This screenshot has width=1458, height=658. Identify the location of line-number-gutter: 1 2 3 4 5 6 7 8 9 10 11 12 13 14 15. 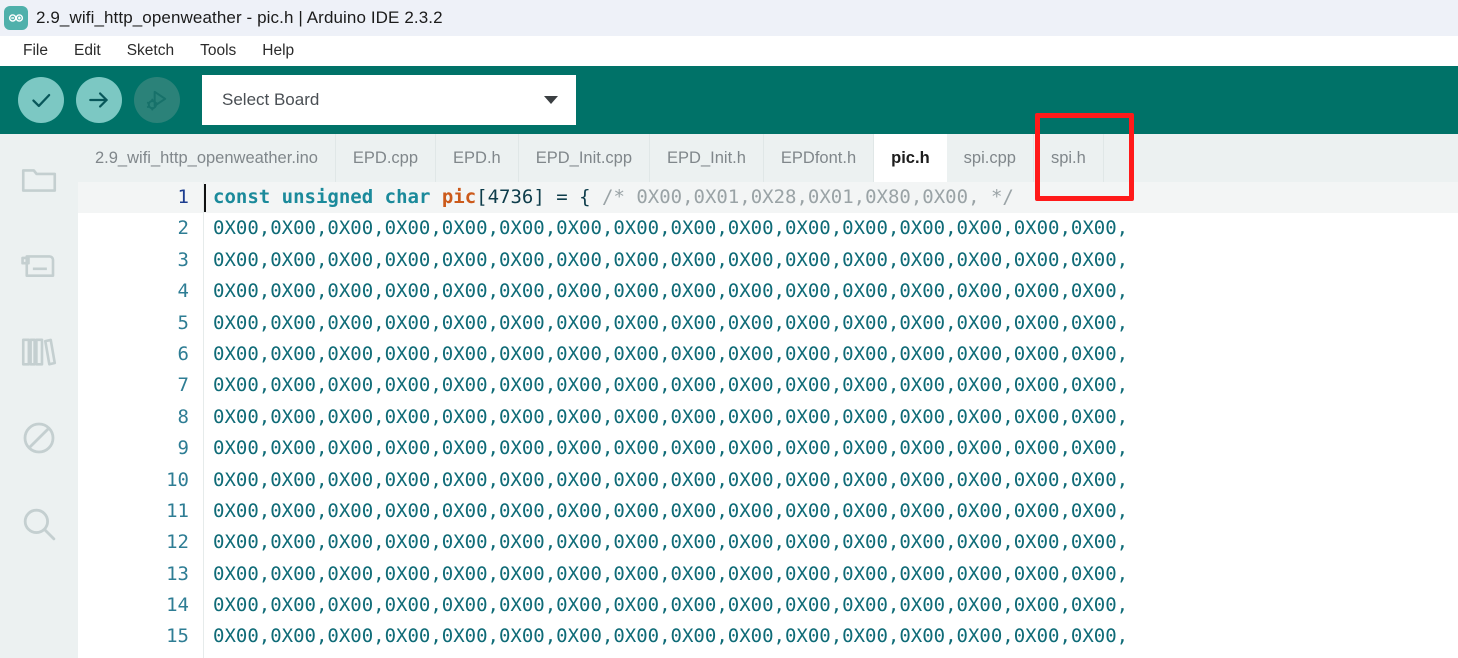
(141, 420).